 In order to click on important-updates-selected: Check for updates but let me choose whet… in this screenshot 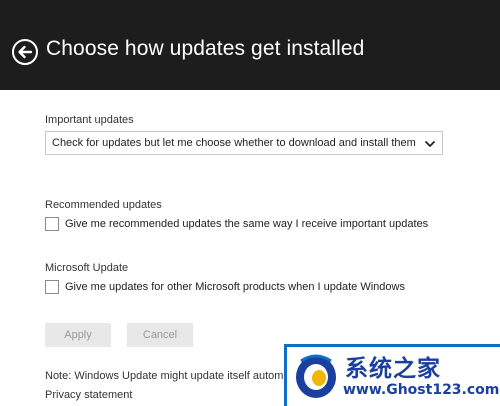, I will do `click(234, 143)`.